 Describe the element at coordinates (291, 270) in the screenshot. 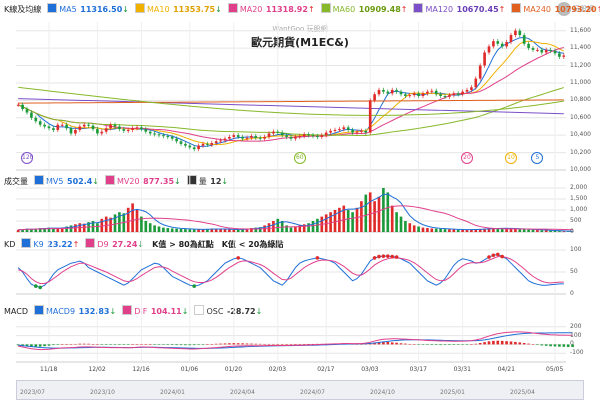

I see `d-line` at that location.